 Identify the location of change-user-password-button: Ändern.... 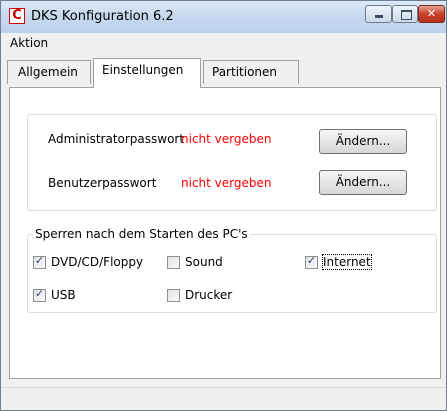
(363, 182).